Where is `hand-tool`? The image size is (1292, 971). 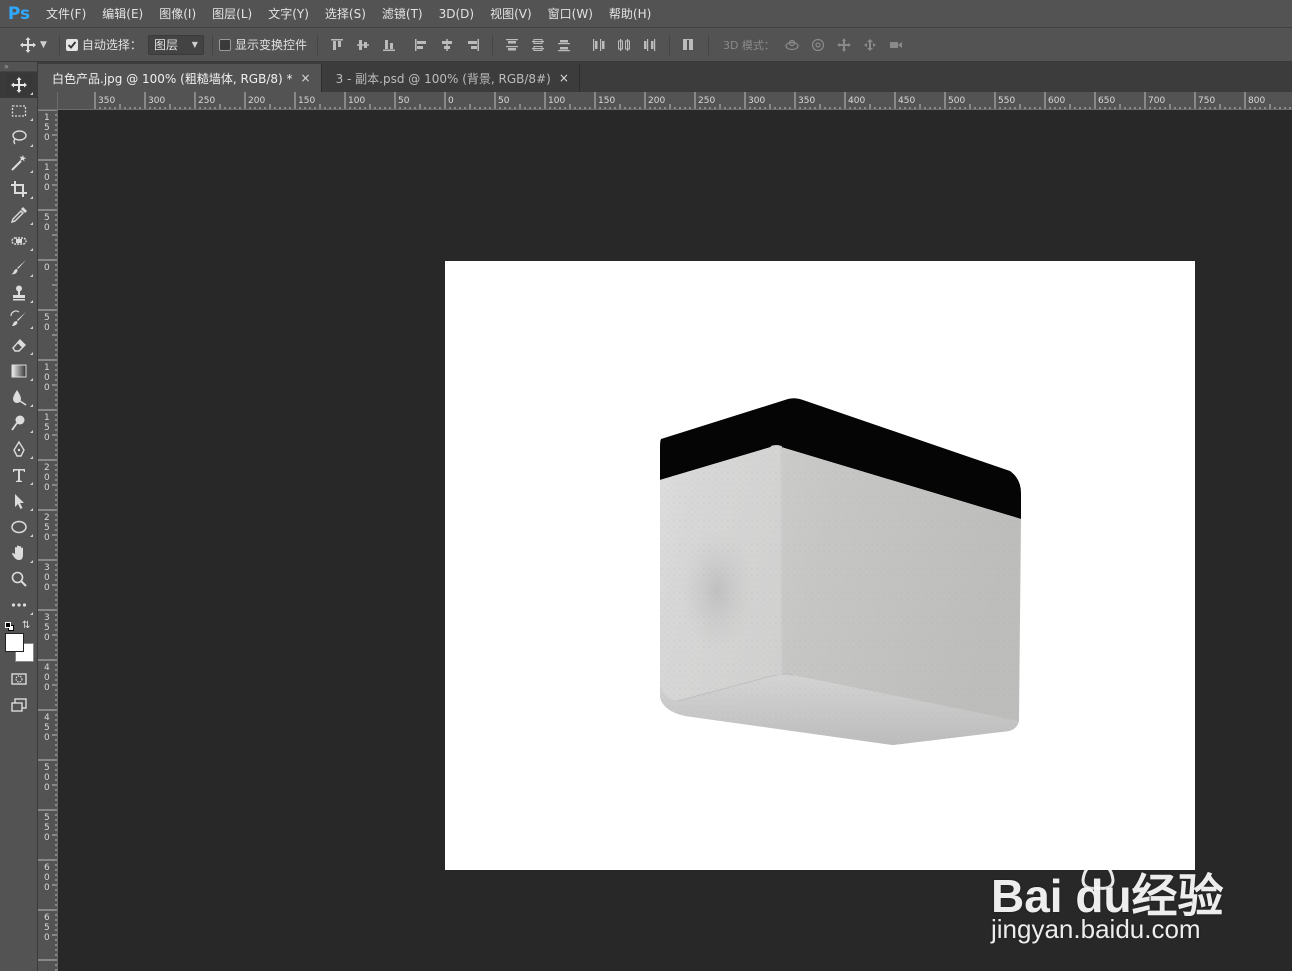
hand-tool is located at coordinates (19, 553).